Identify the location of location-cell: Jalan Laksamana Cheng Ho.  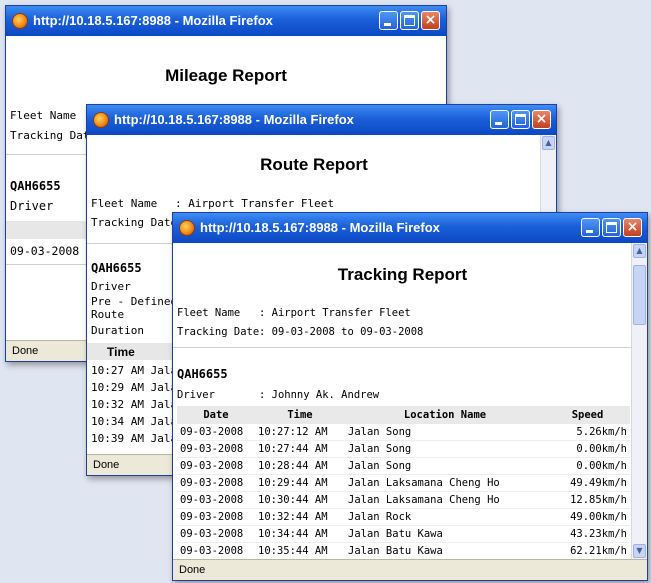
(445, 500).